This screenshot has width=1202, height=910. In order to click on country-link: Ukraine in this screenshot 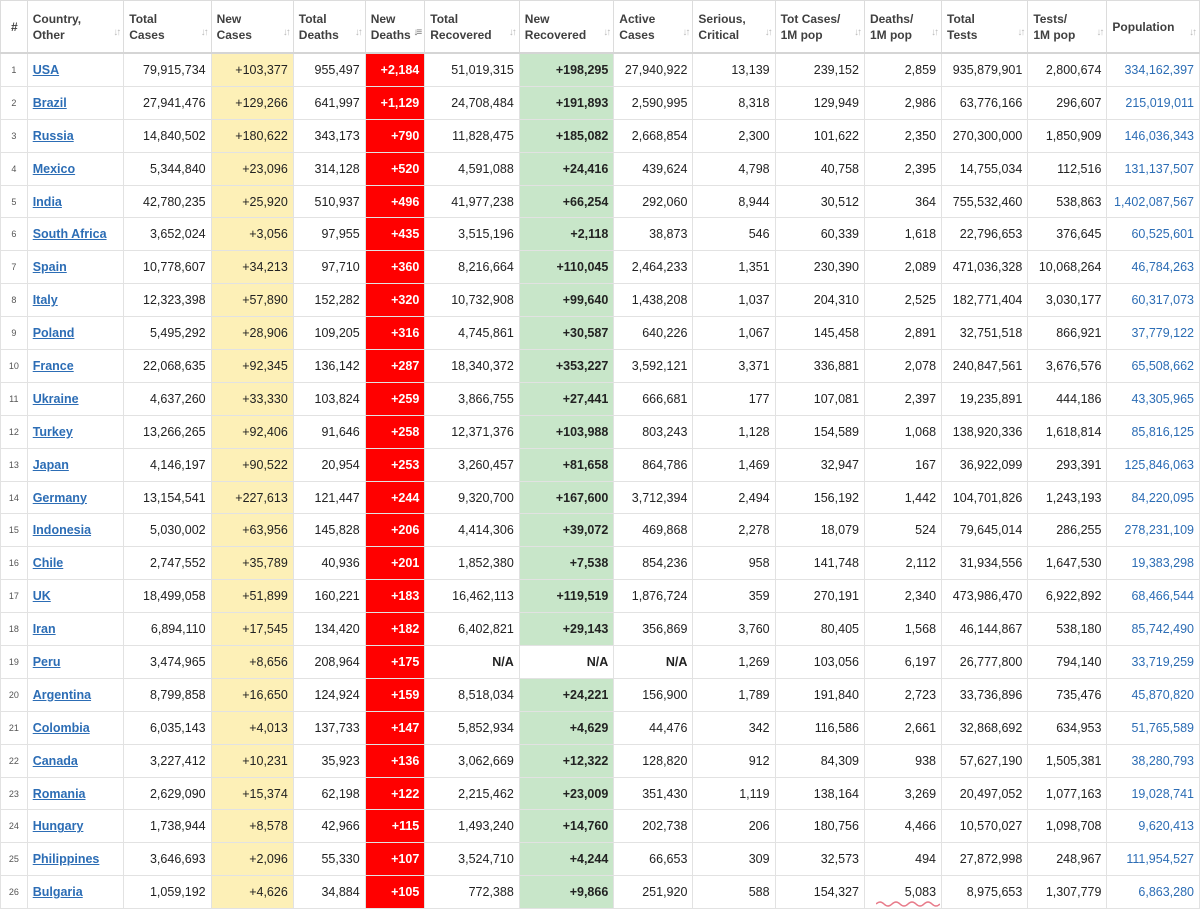, I will do `click(56, 399)`.